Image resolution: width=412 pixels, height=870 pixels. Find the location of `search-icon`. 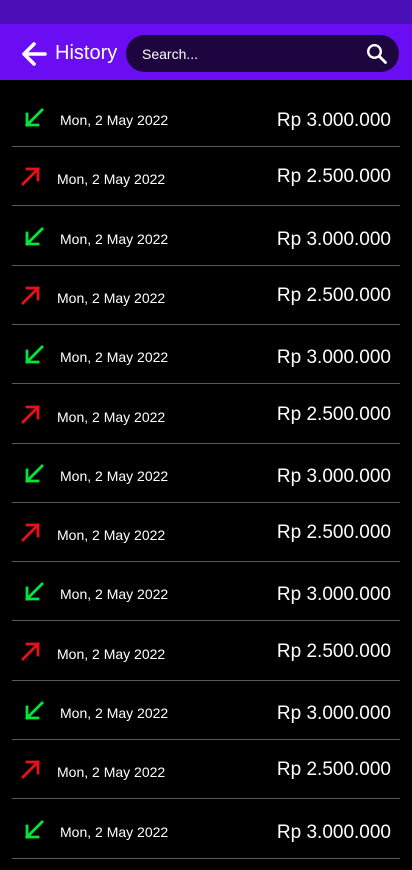

search-icon is located at coordinates (376, 53).